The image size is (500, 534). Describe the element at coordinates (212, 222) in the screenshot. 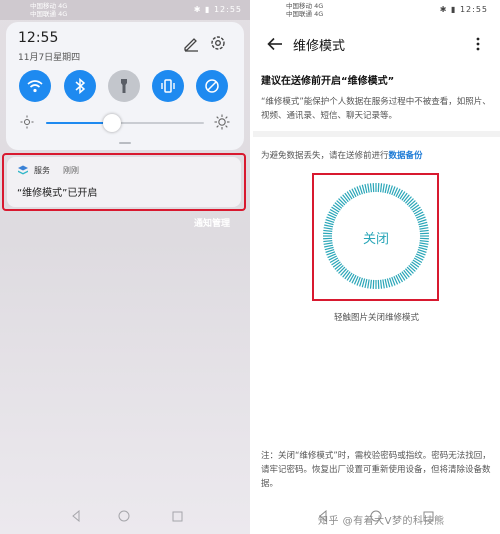

I see `notification-manage-button: 通知管理` at that location.